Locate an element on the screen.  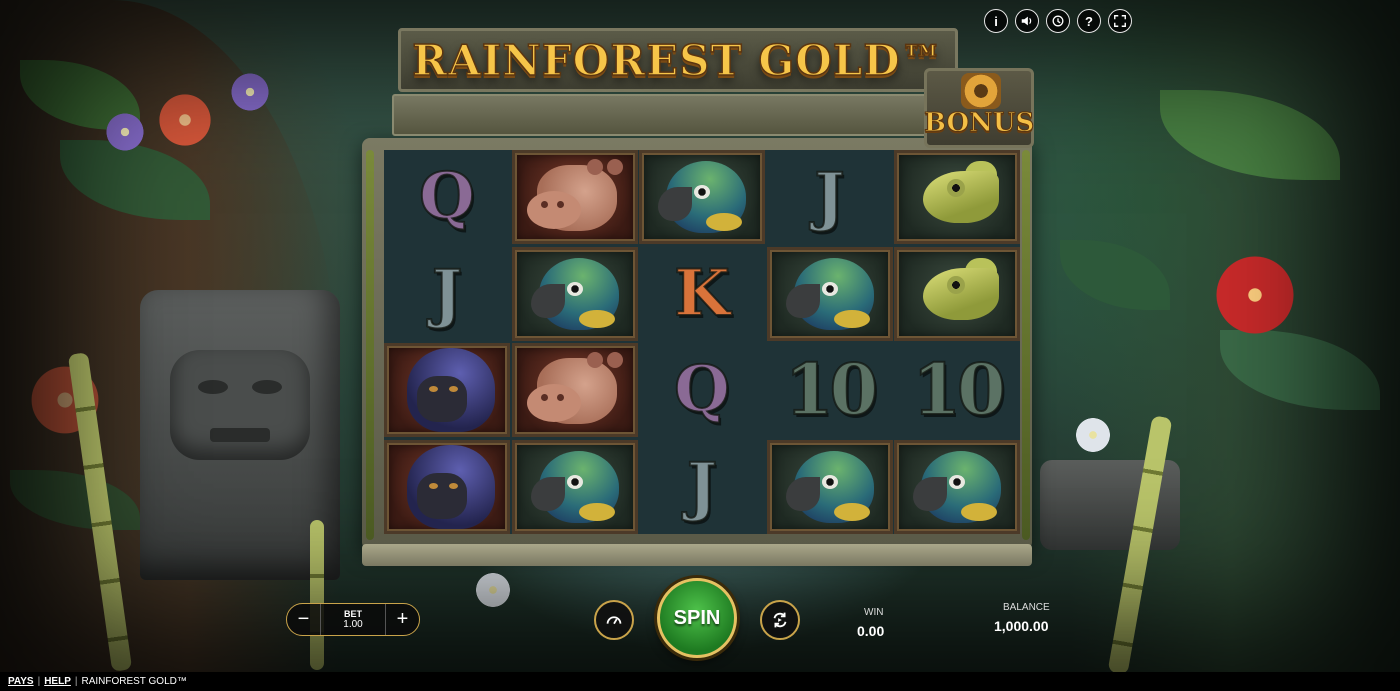
speed-gauge-icon is located at coordinates (614, 620).